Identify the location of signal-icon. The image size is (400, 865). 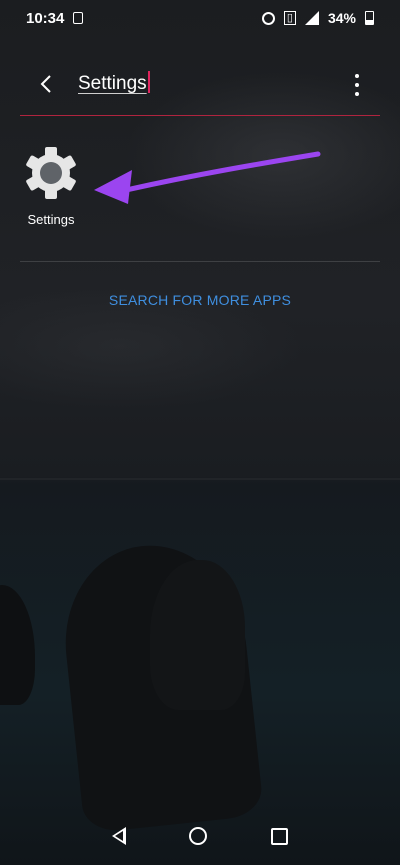
(311, 18).